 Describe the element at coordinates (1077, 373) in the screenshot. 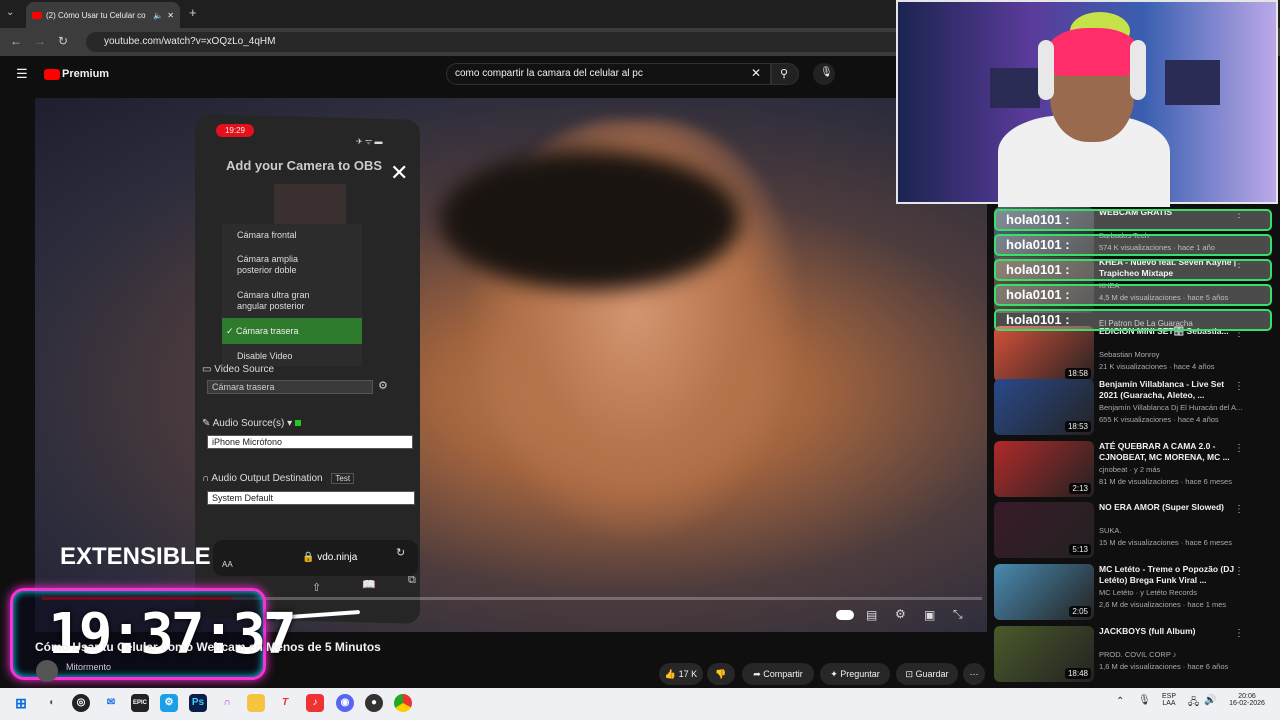

I see `video-duration: 18:58` at that location.